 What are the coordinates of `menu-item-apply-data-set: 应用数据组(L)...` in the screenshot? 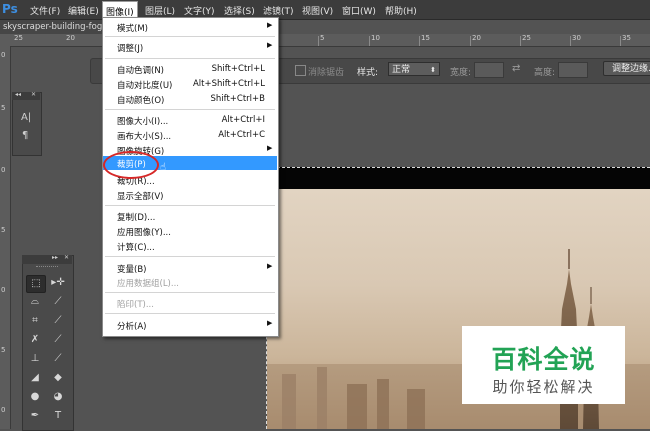 It's located at (148, 284).